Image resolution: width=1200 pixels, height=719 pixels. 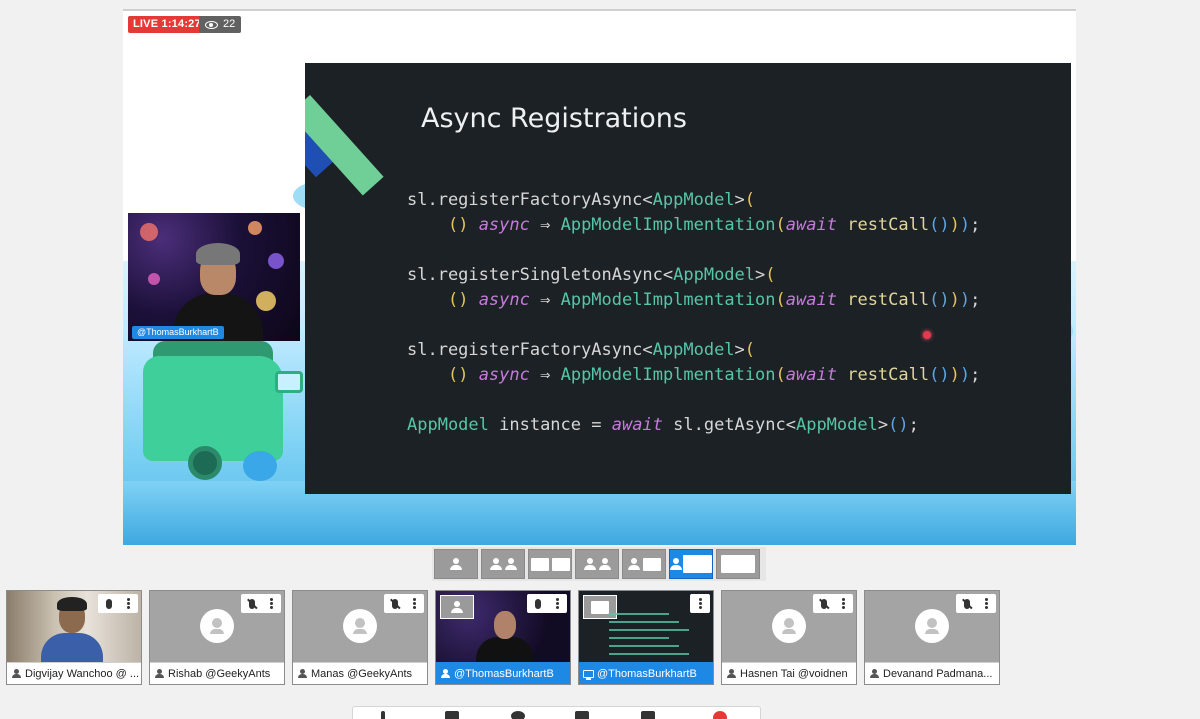 I want to click on scene-trailer, so click(x=213, y=408).